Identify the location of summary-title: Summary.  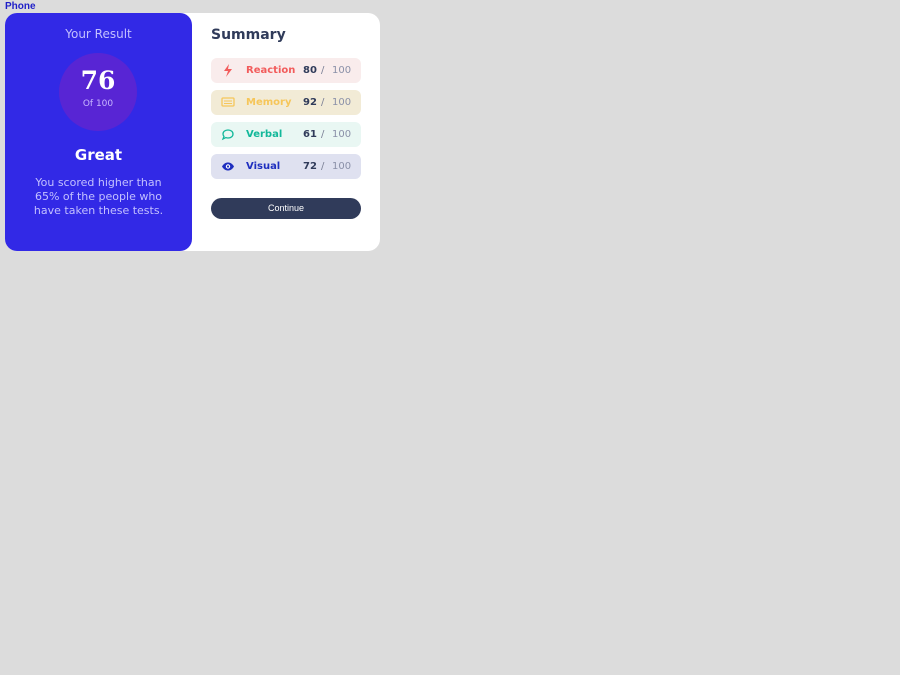
(248, 35).